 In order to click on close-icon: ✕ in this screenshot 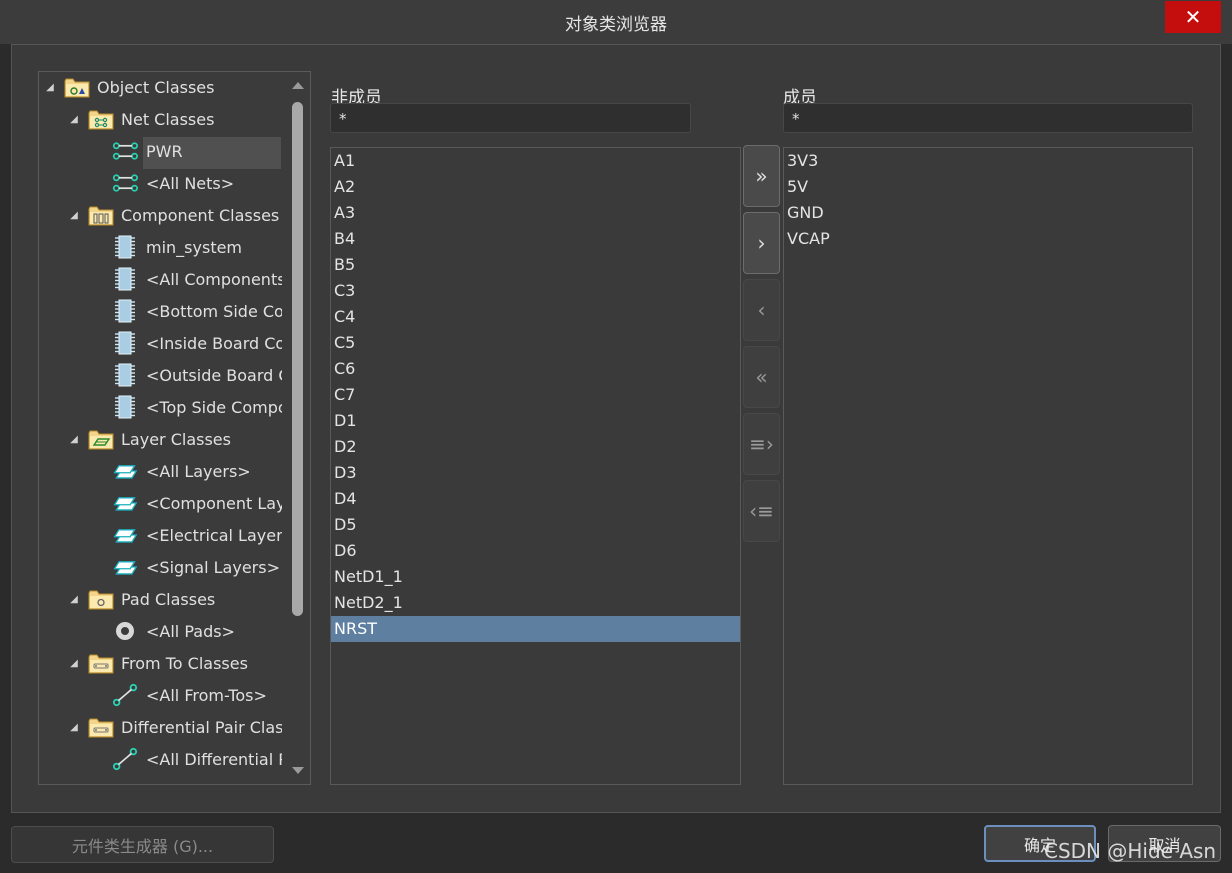, I will do `click(1193, 17)`.